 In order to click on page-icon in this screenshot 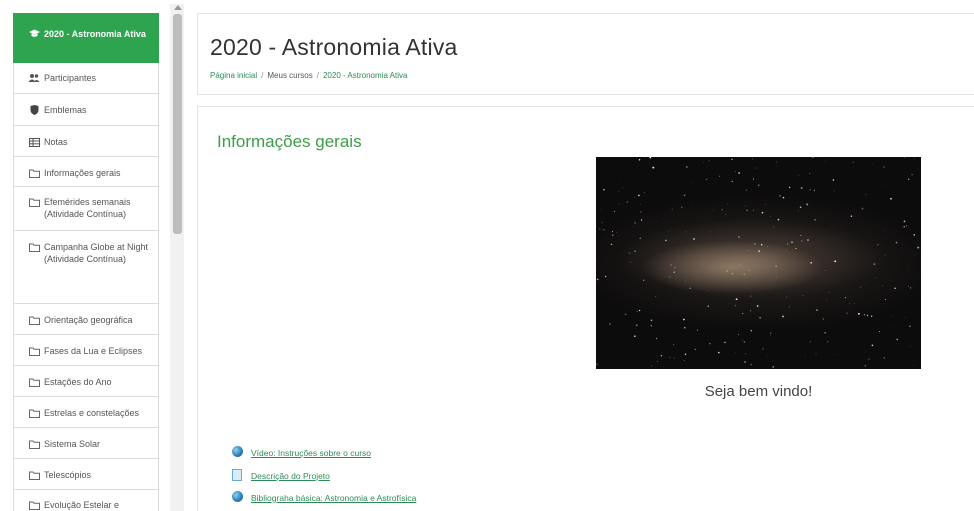, I will do `click(238, 475)`.